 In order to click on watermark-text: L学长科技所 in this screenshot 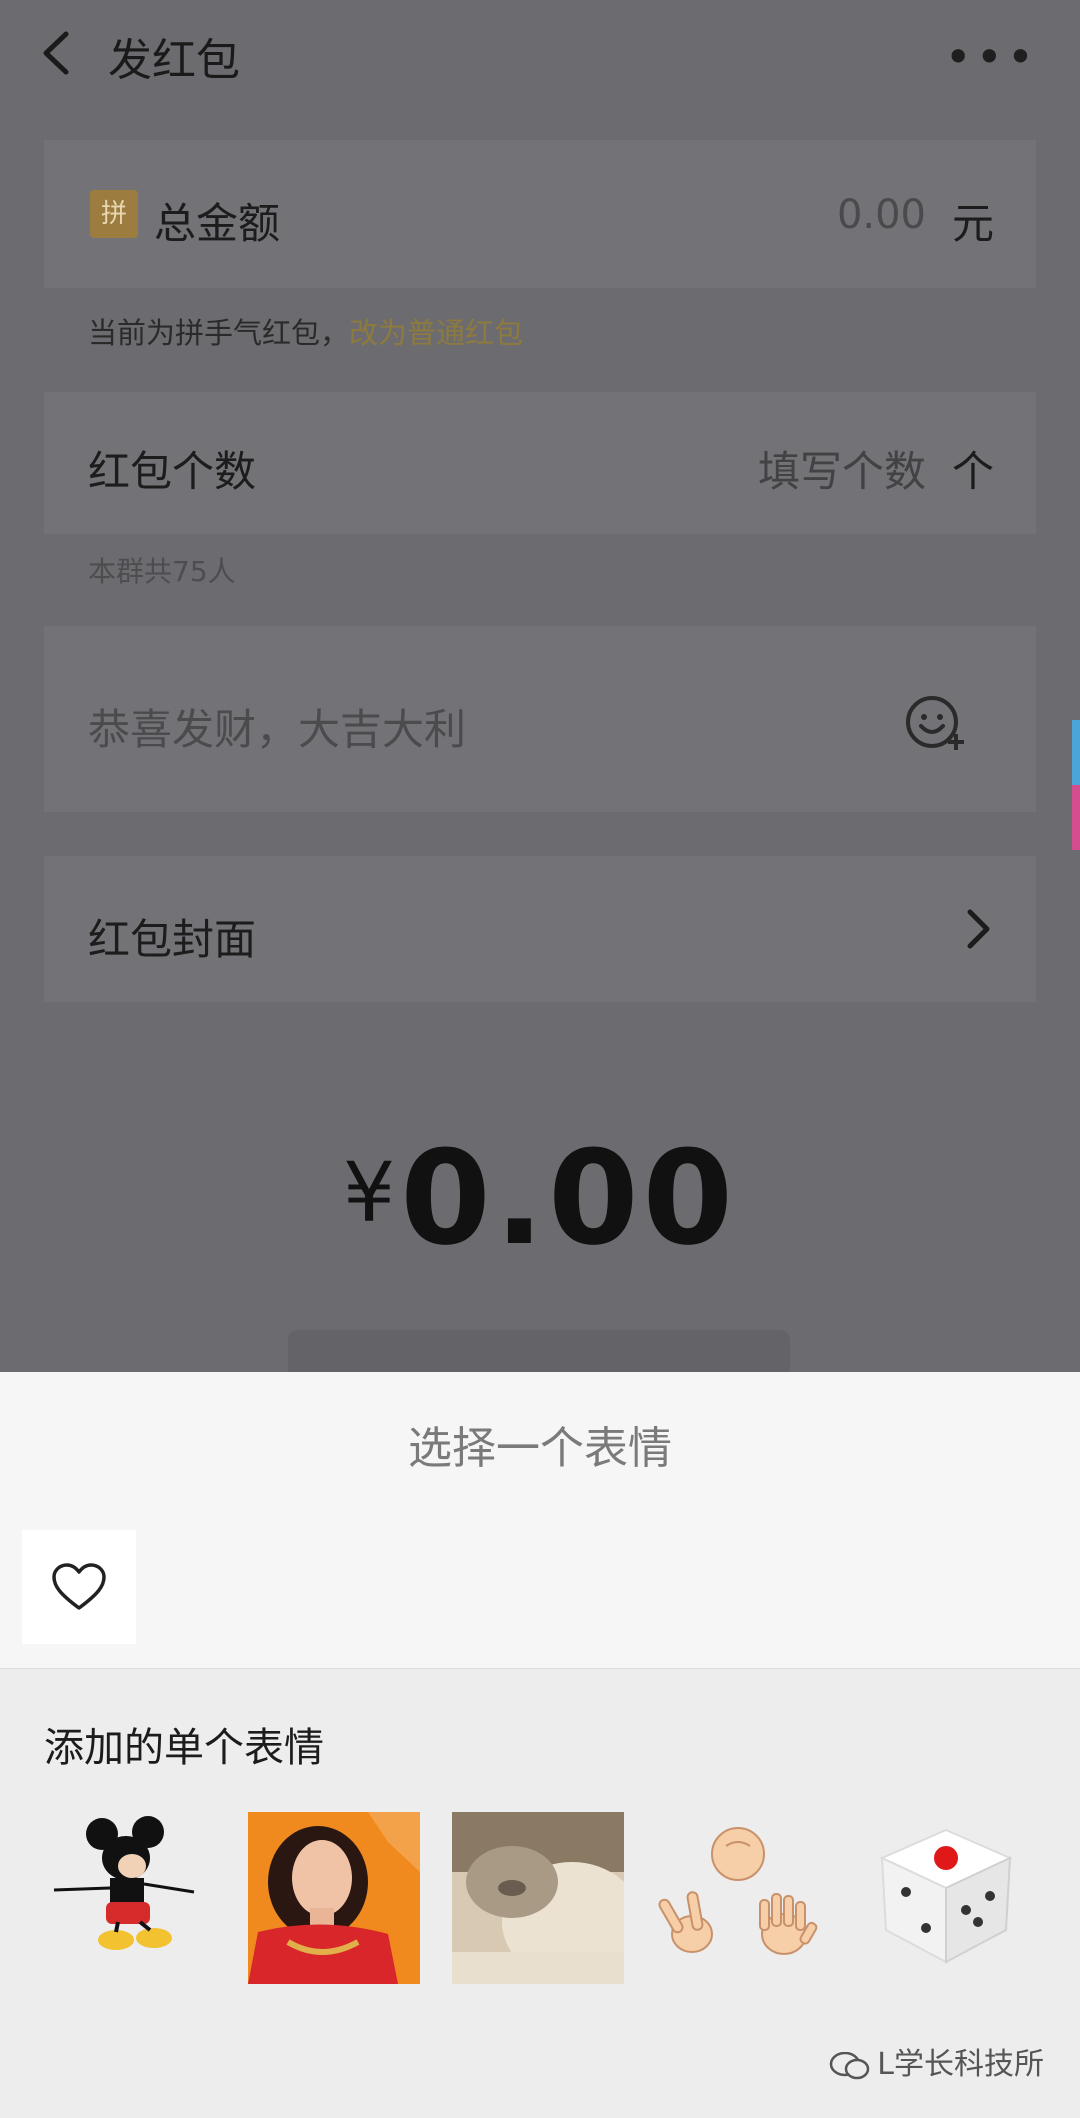, I will do `click(960, 2064)`.